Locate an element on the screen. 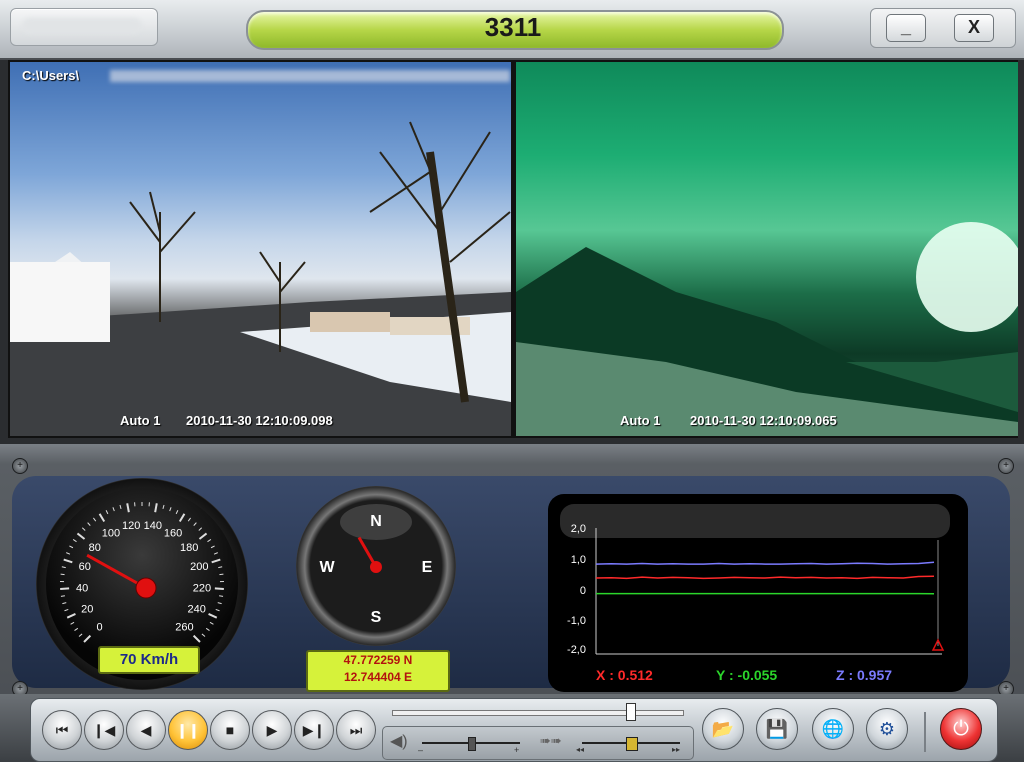  speedometer-tick-label: 120 is located at coordinates (131, 526).